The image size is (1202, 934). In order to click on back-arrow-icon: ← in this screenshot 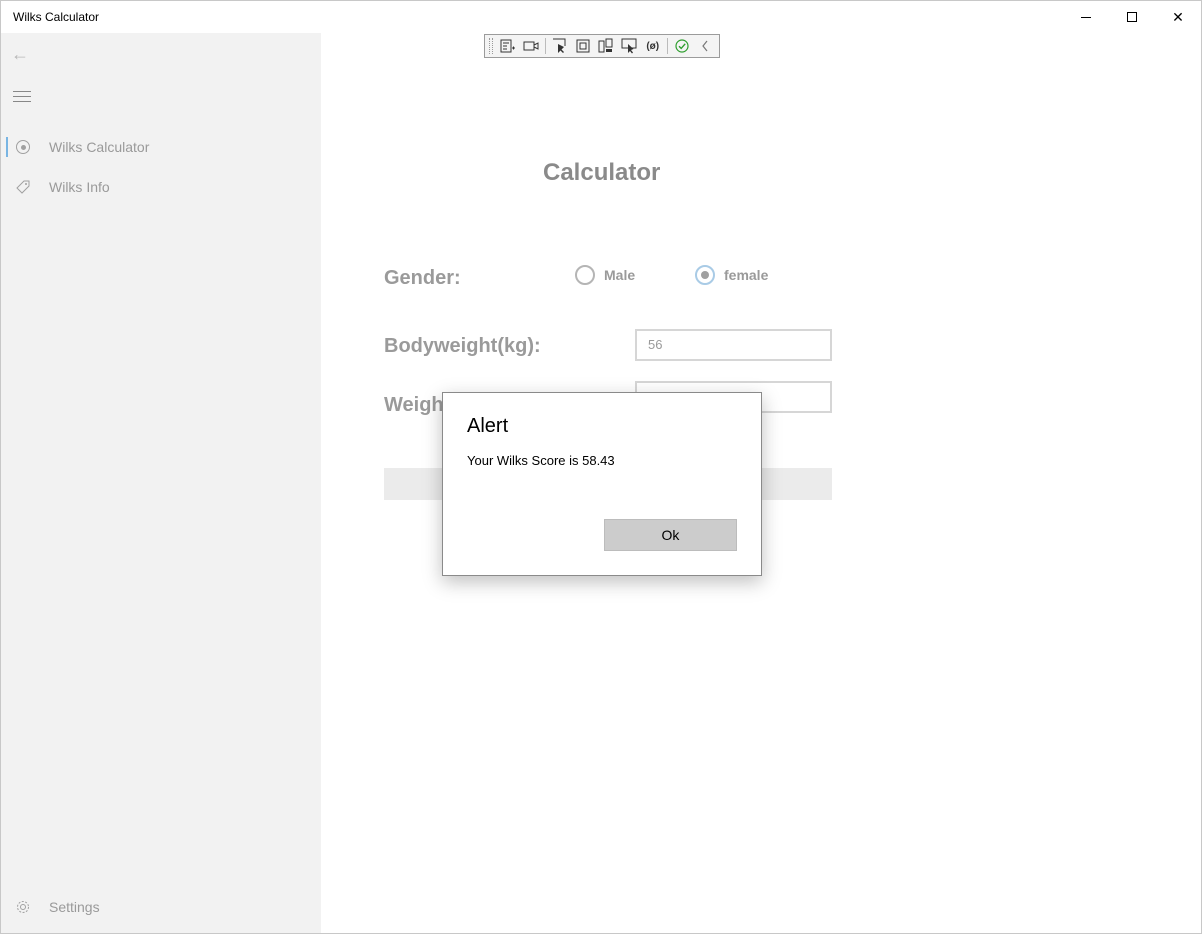, I will do `click(20, 54)`.